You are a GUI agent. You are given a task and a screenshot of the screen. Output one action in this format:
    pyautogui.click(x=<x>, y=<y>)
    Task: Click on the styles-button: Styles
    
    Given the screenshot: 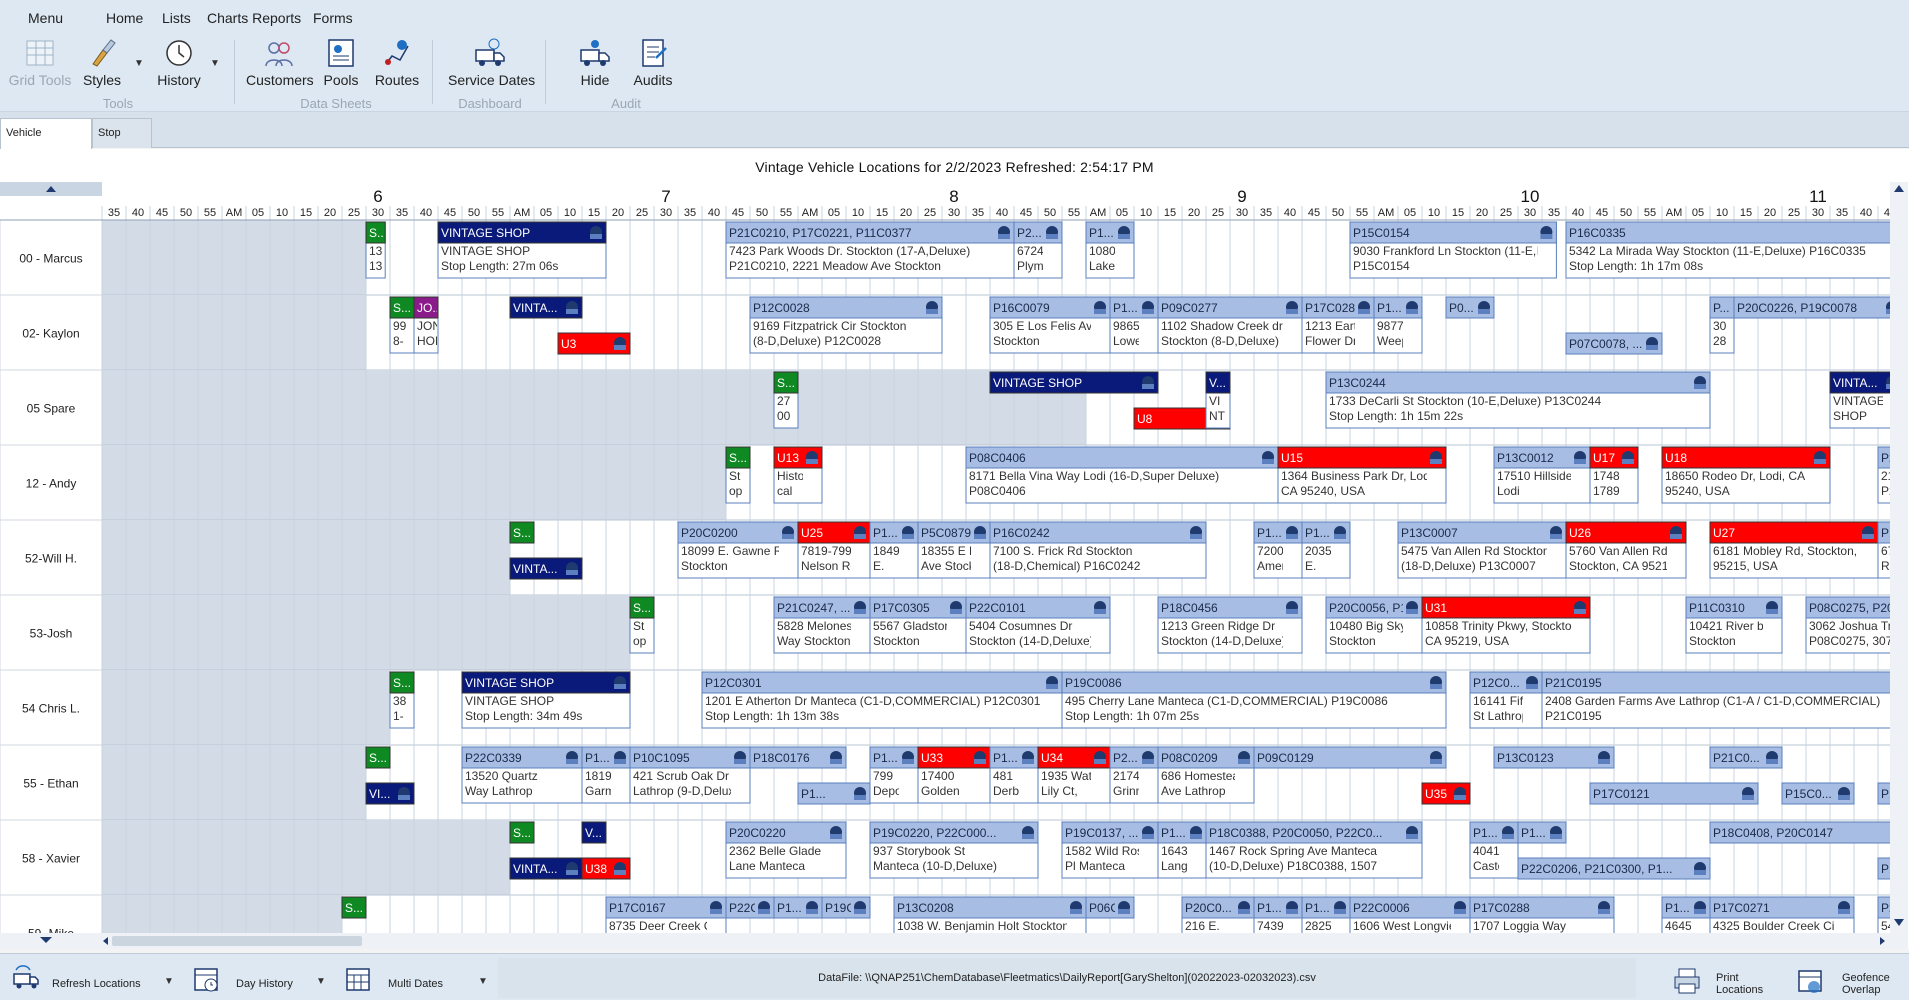 What is the action you would take?
    pyautogui.click(x=102, y=62)
    